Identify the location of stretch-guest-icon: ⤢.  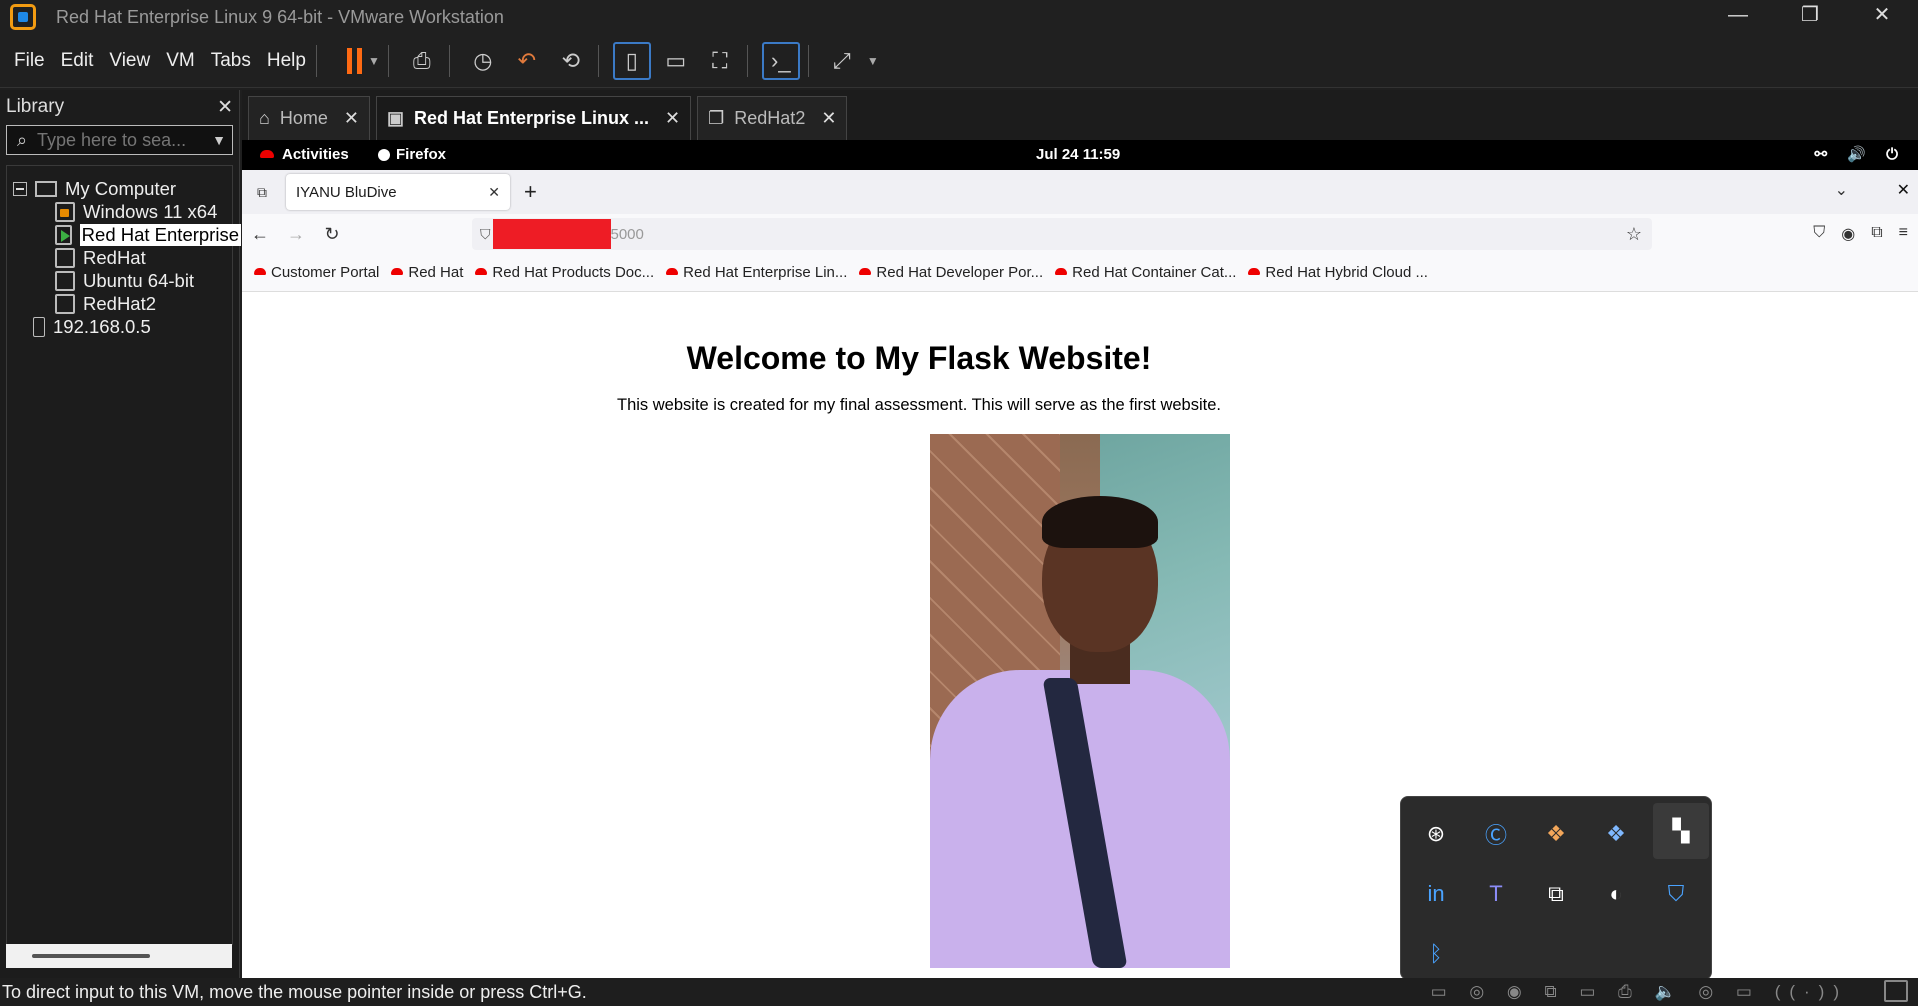
(842, 61).